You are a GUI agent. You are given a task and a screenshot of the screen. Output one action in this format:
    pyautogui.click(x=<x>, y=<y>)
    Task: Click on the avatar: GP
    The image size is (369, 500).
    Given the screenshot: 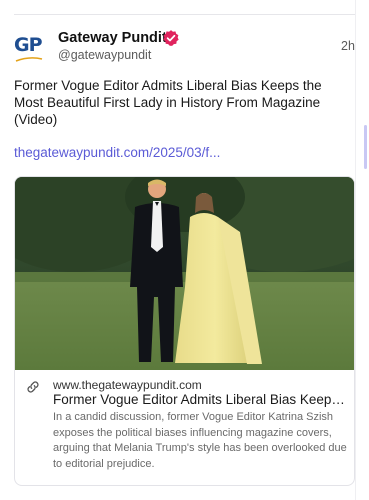 What is the action you would take?
    pyautogui.click(x=30, y=48)
    